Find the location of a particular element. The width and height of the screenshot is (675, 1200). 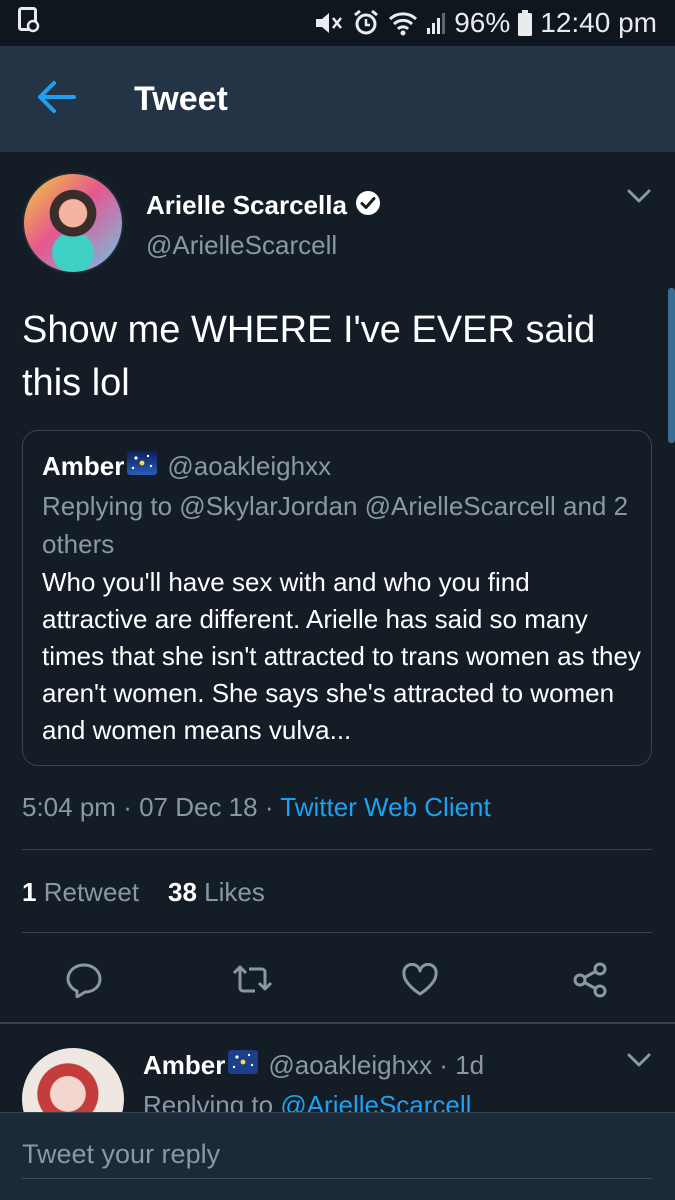

reply-author-avatar is located at coordinates (73, 1082).